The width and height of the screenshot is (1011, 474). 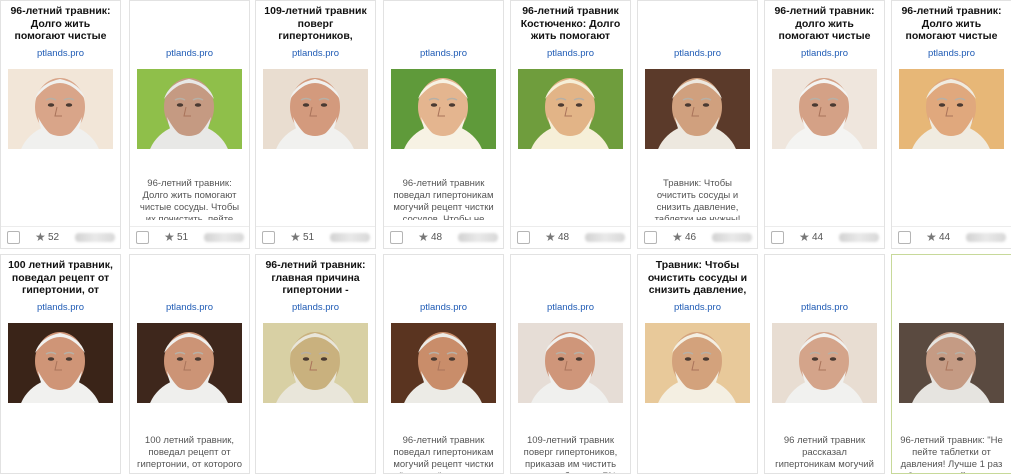 I want to click on star-icon: ★, so click(x=295, y=237).